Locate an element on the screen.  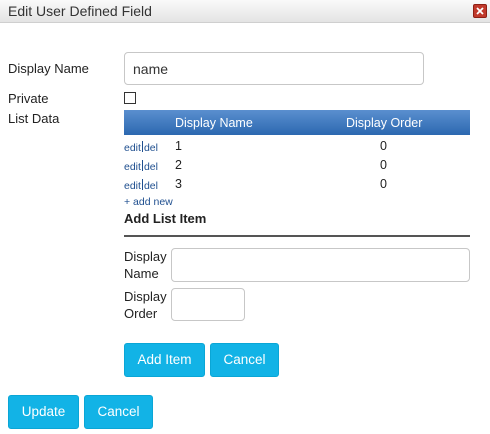
item-display-order-label-line1: Display is located at coordinates (145, 296).